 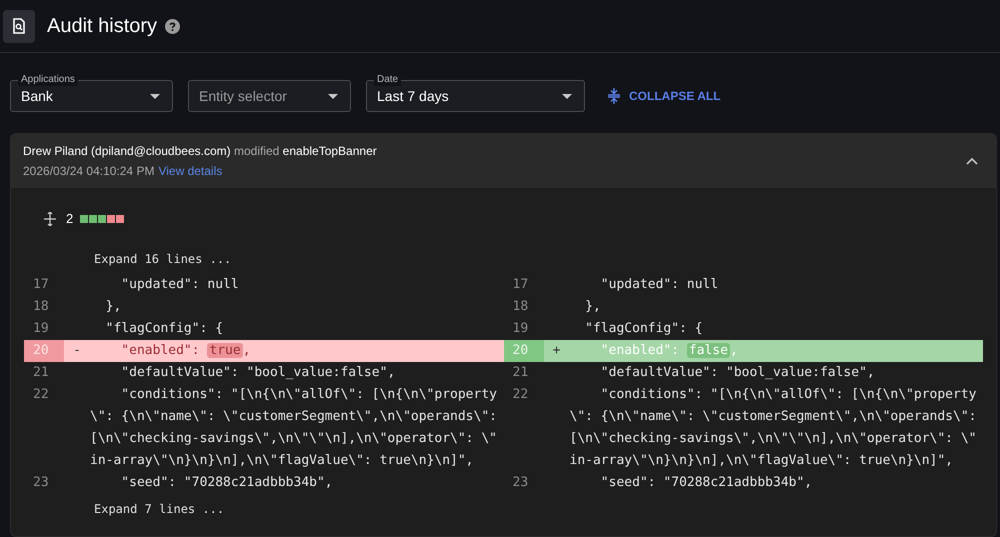 What do you see at coordinates (269, 96) in the screenshot?
I see `select-field: Entity selector` at bounding box center [269, 96].